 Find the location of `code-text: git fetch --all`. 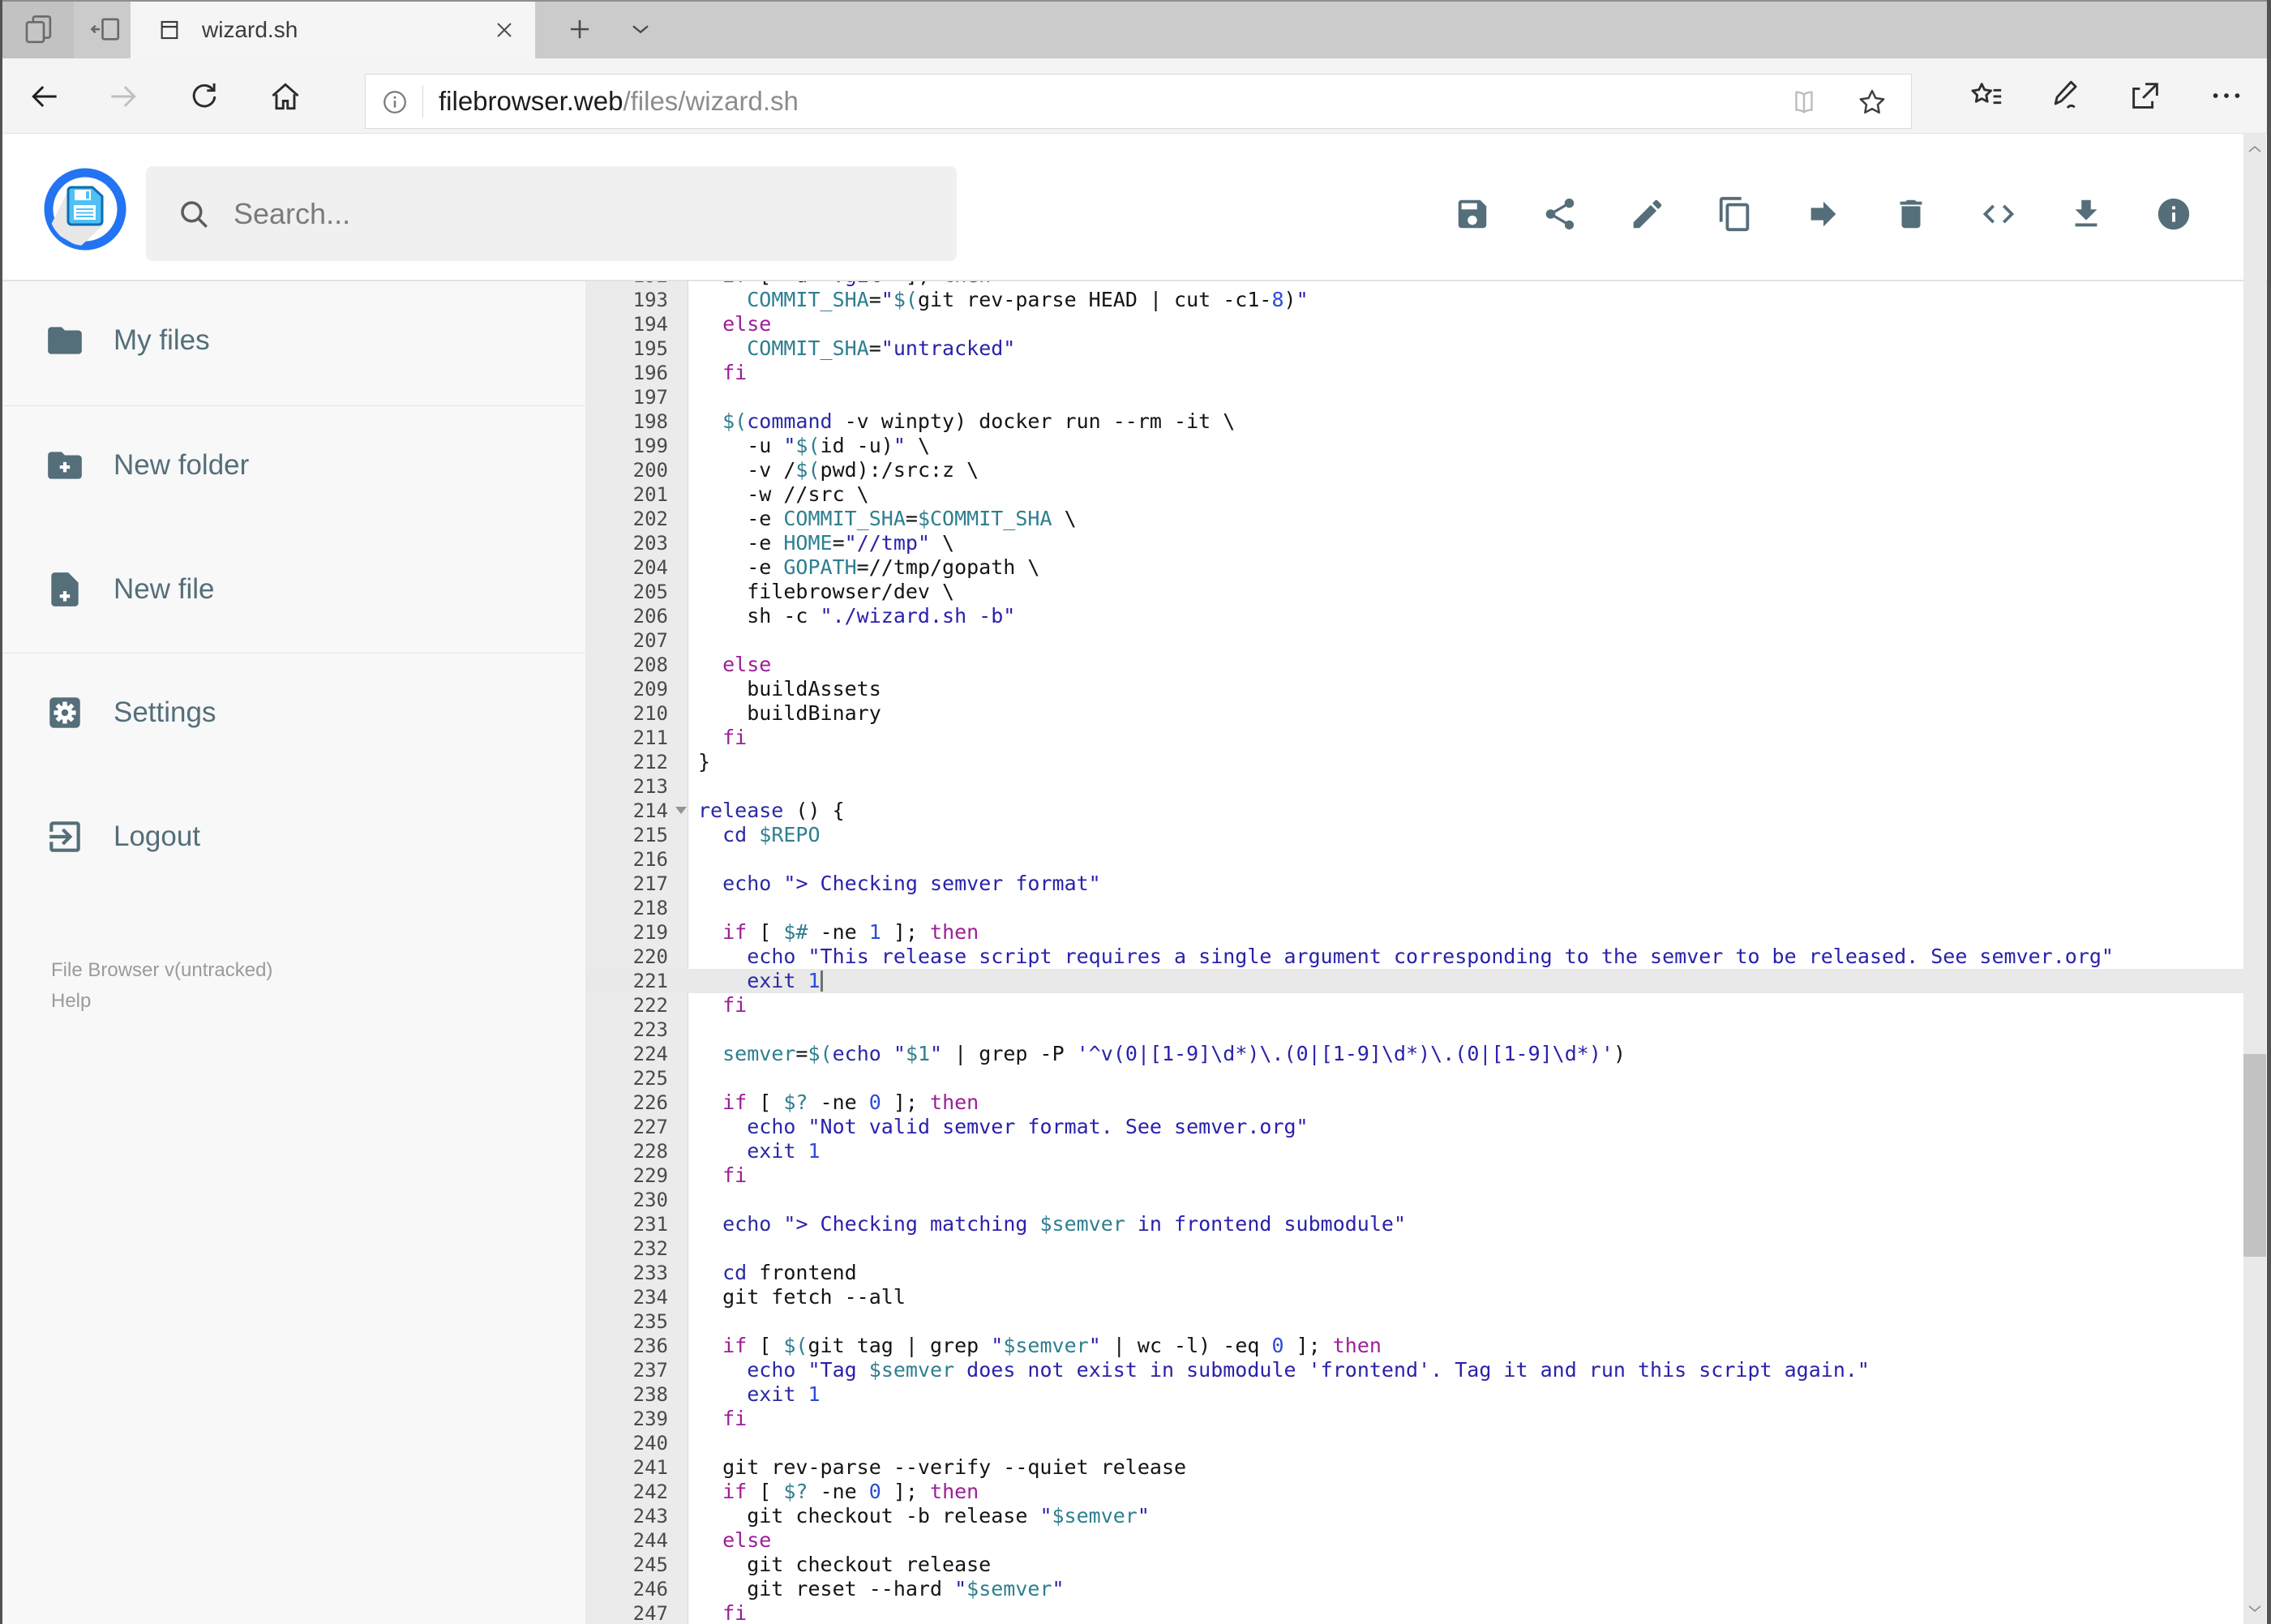

code-text: git fetch --all is located at coordinates (798, 1297).